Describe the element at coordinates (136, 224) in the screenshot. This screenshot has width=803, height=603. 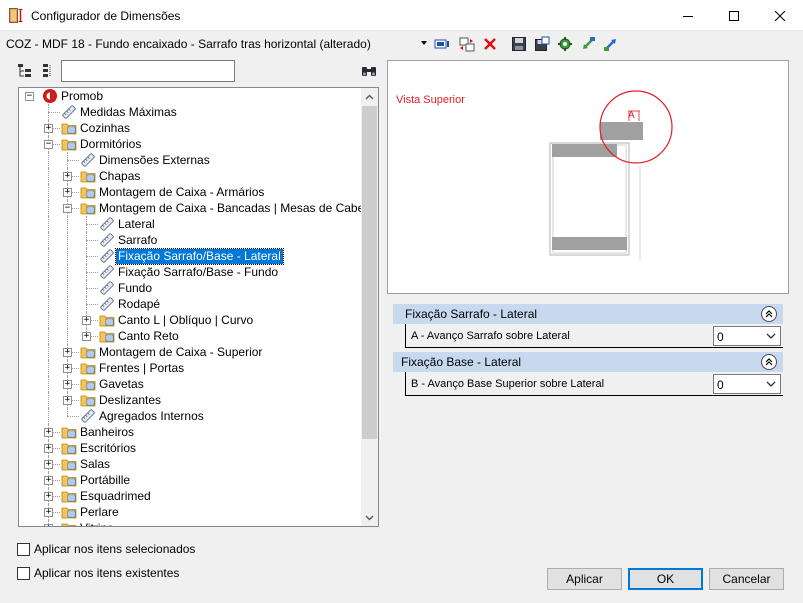
I see `tree-node-label: Lateral` at that location.